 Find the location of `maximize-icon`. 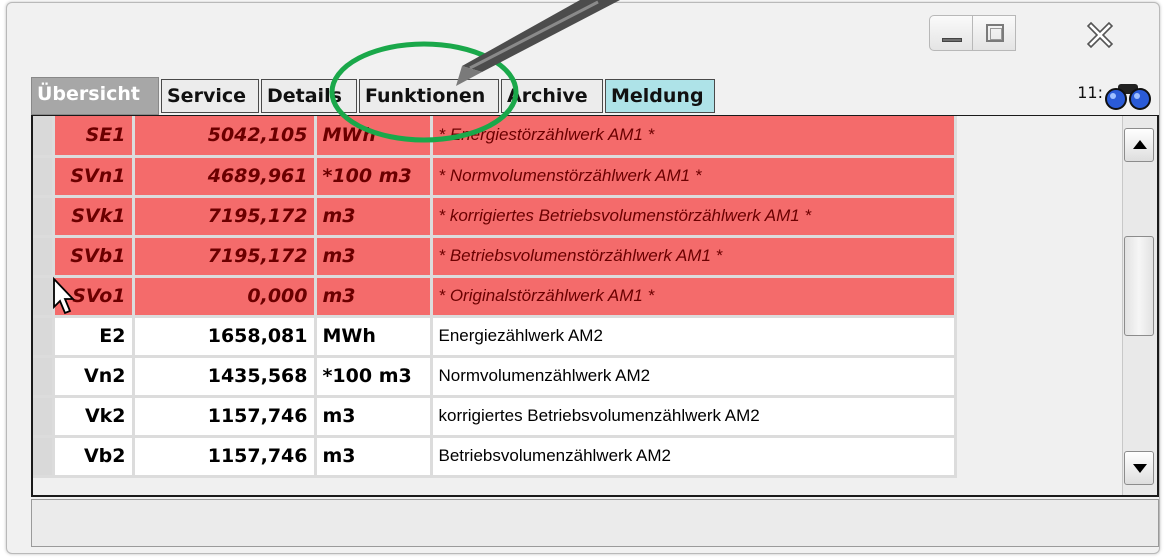

maximize-icon is located at coordinates (995, 33).